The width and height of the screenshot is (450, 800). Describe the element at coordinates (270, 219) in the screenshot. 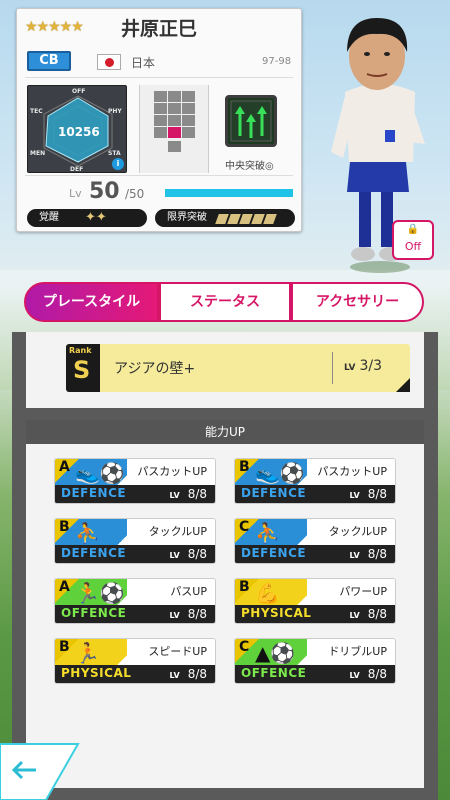

I see `limit-break-bar` at that location.